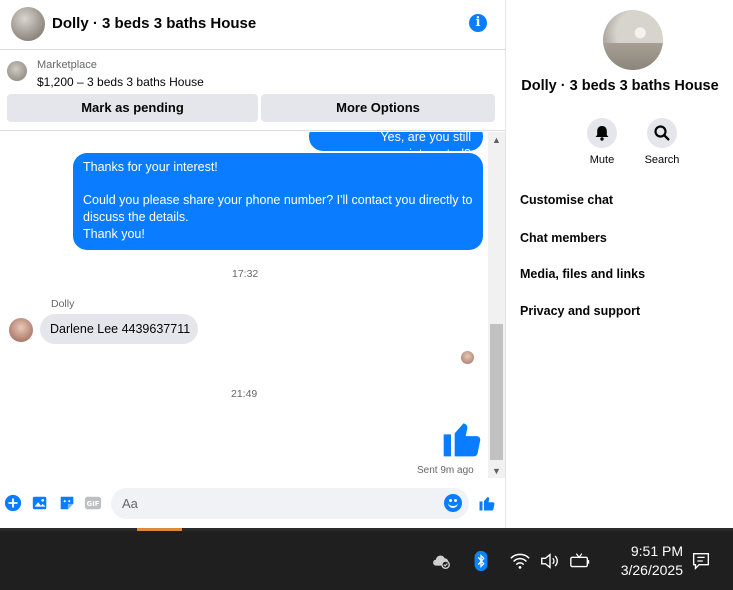  I want to click on clock-date: 3/26/2025, so click(643, 570).